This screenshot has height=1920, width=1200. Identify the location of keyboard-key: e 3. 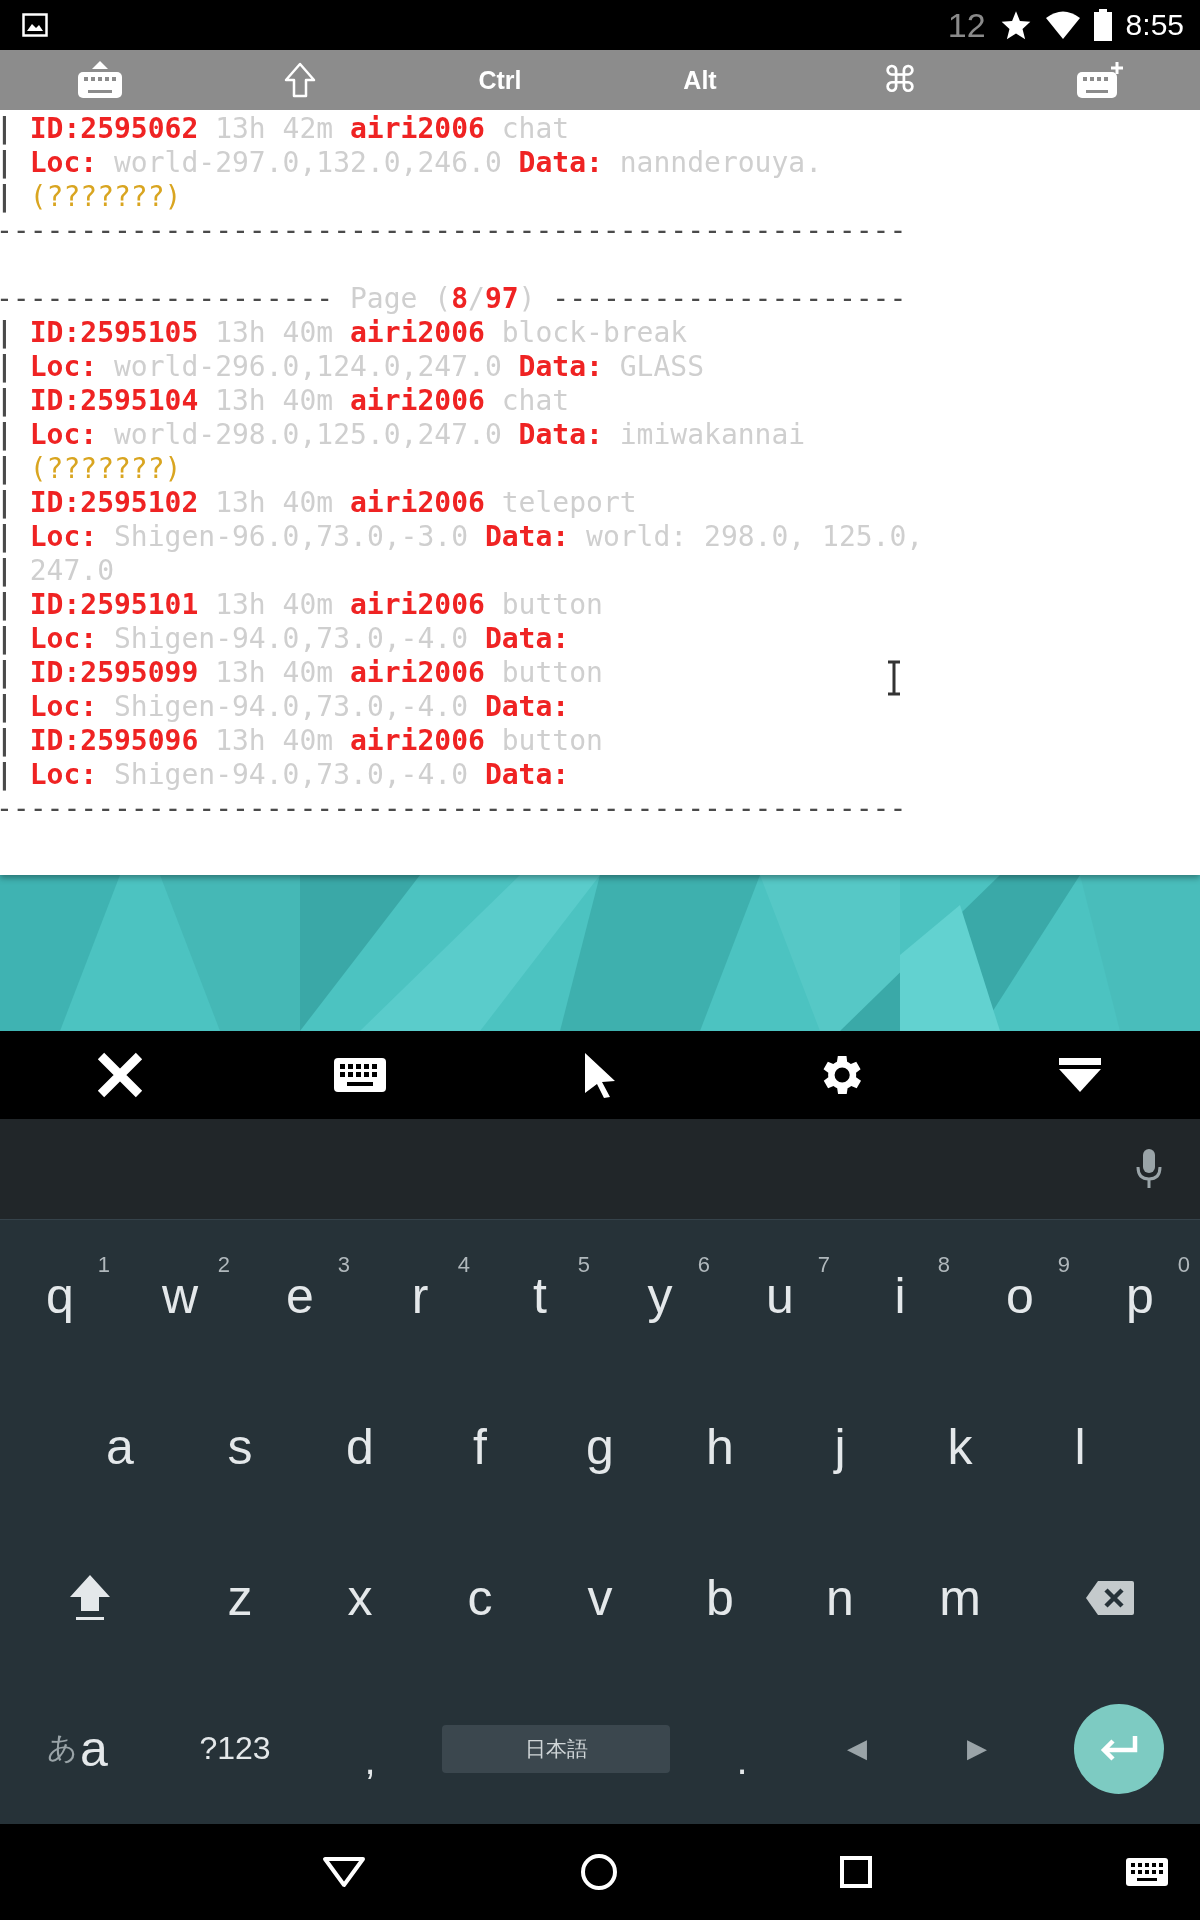
(300, 1295).